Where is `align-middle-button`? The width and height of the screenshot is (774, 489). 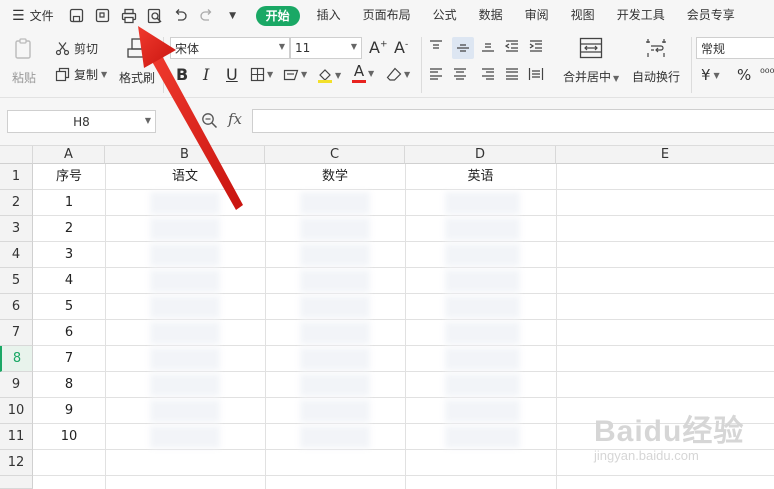
align-middle-button is located at coordinates (463, 48).